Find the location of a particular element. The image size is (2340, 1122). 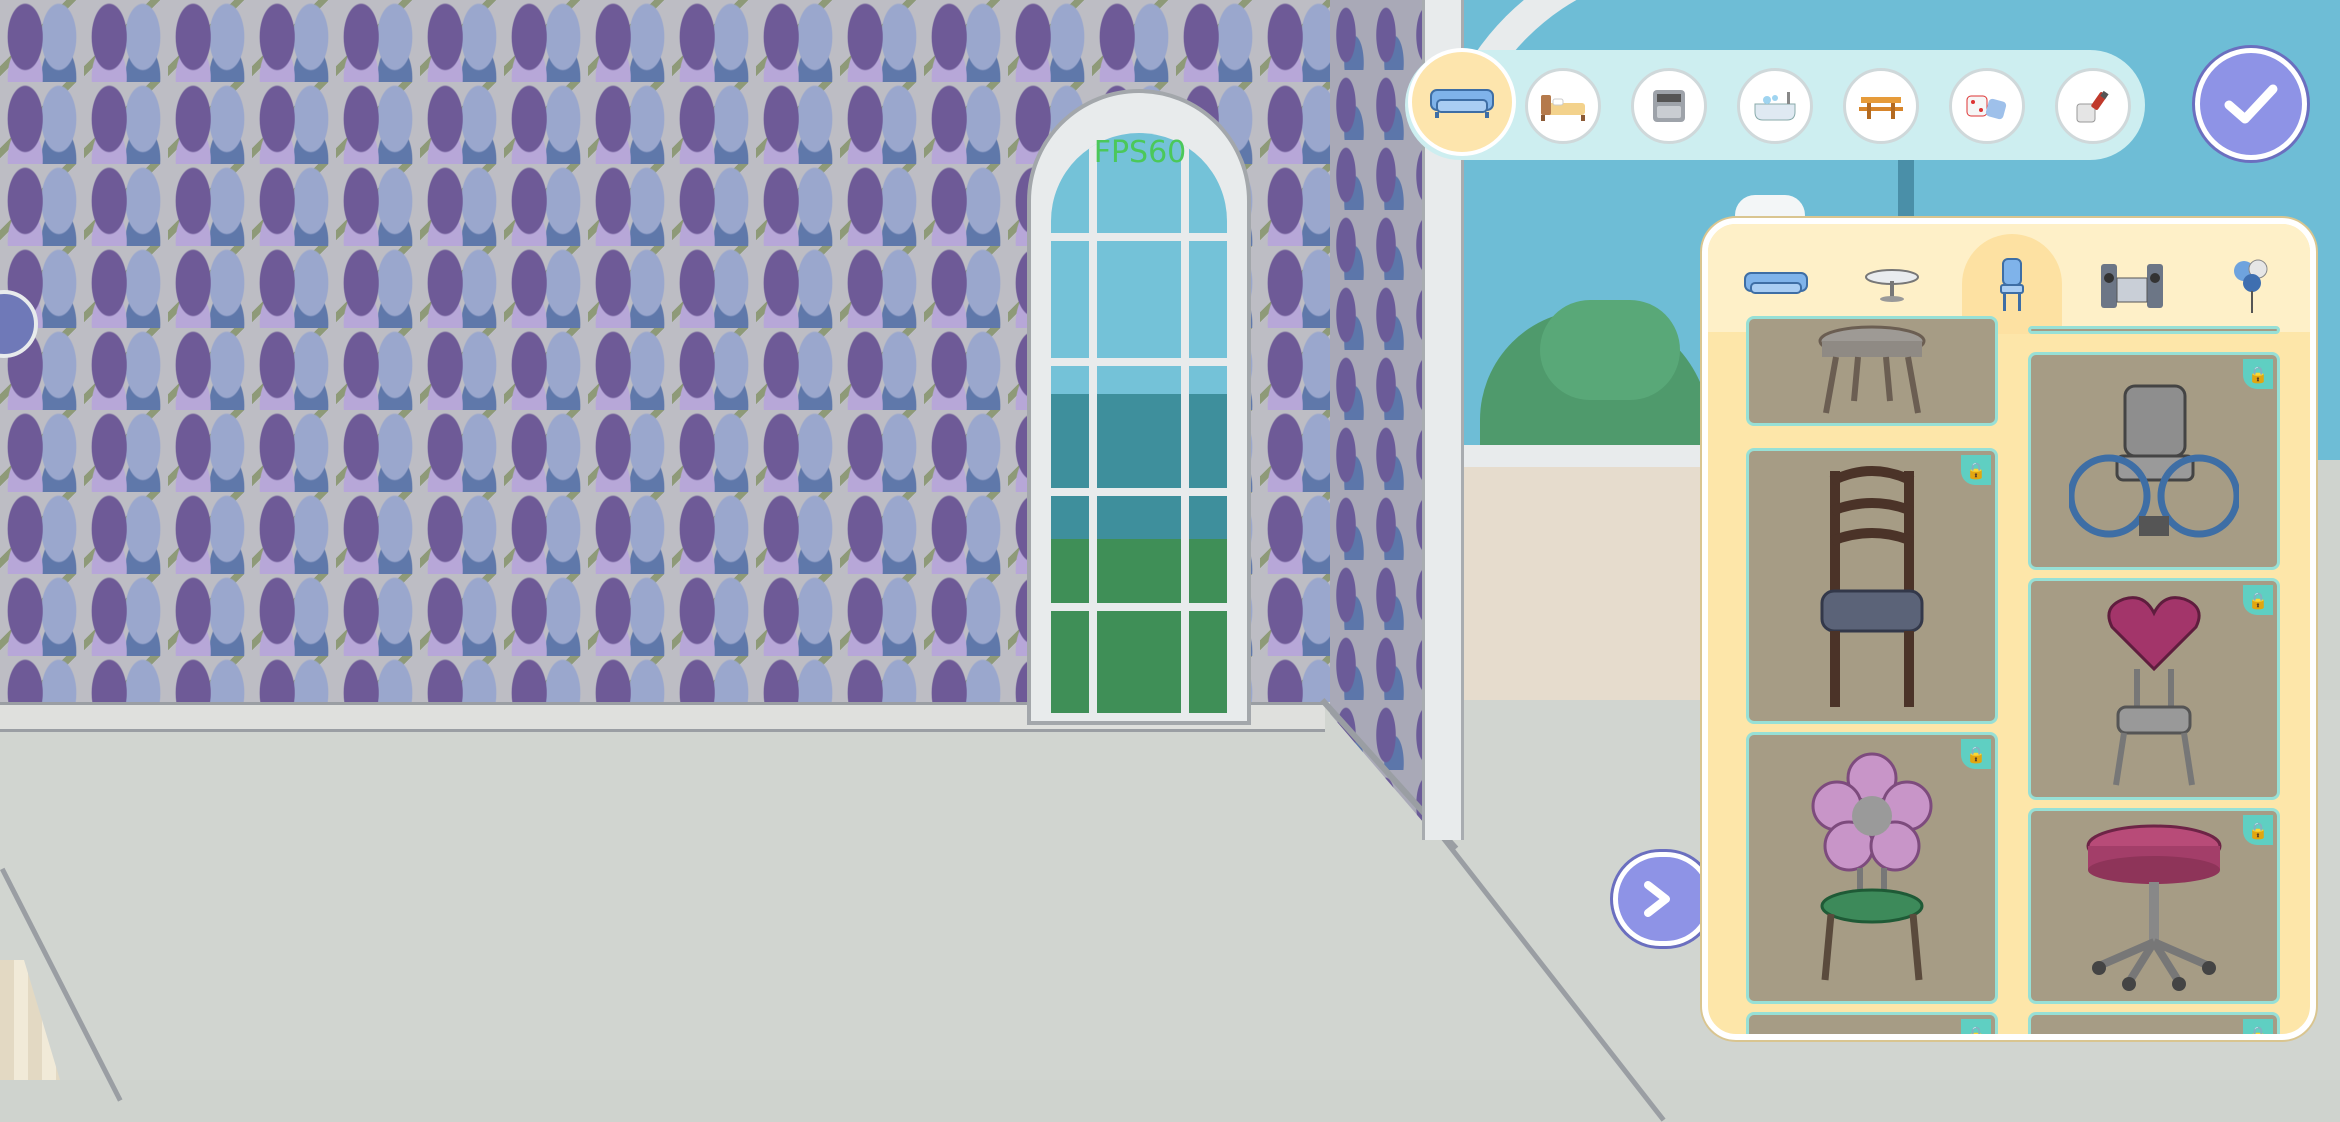

category-kitchen-button is located at coordinates (1669, 106).